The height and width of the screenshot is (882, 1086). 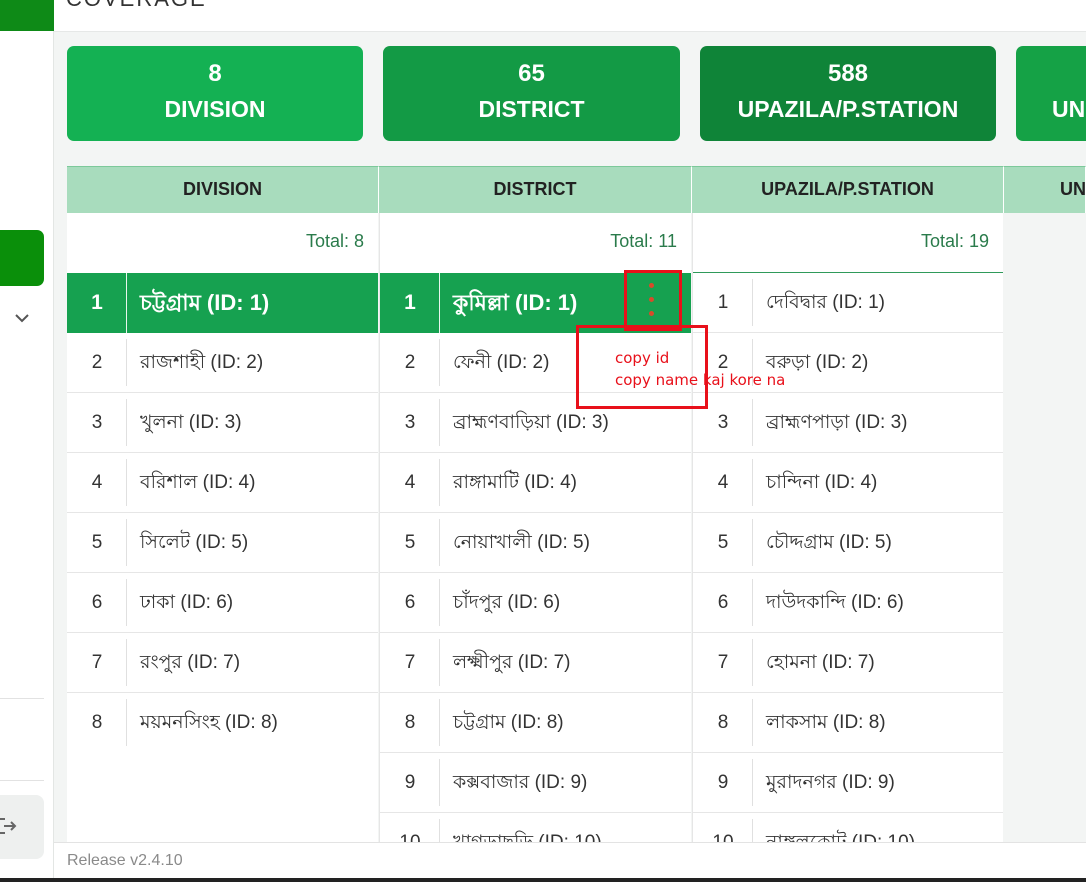 I want to click on list-item: 4 বরিশাল (ID: 4), so click(x=222, y=483).